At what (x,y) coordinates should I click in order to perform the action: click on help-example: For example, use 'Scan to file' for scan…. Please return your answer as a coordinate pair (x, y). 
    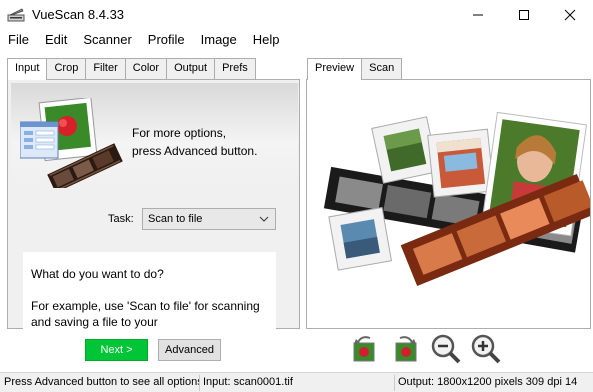
    Looking at the image, I should click on (145, 314).